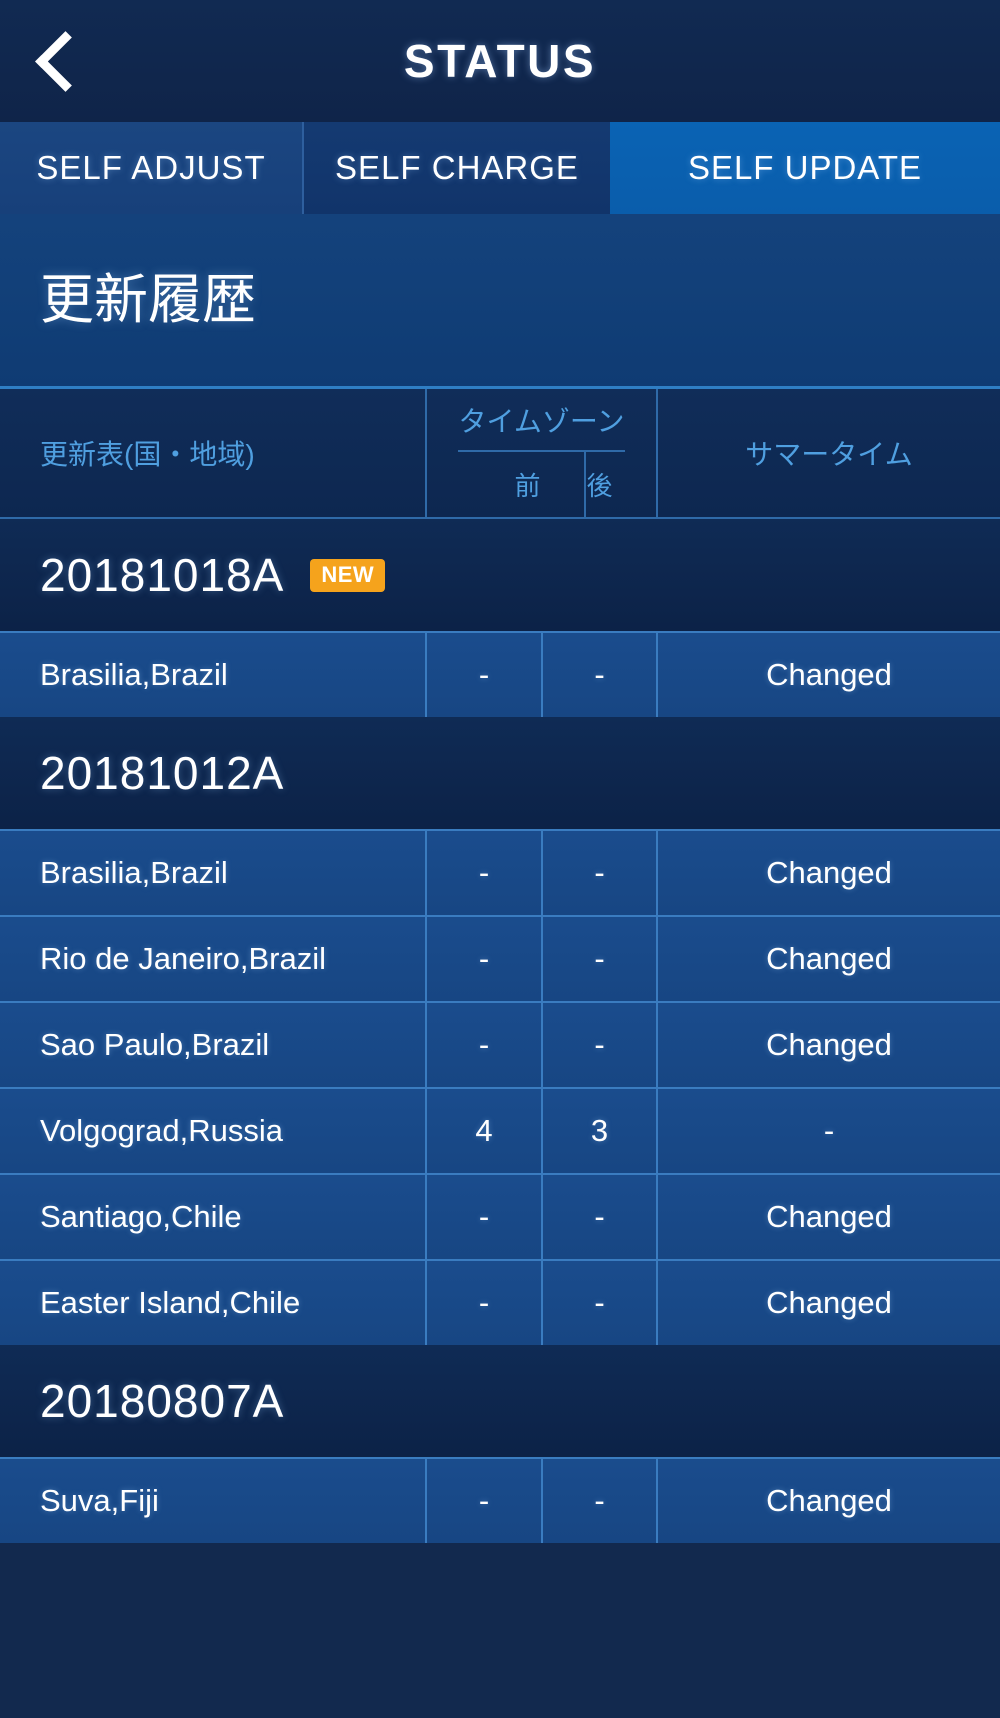 The height and width of the screenshot is (1718, 1000). I want to click on column-header-location: 更新表(国・地域), so click(213, 453).